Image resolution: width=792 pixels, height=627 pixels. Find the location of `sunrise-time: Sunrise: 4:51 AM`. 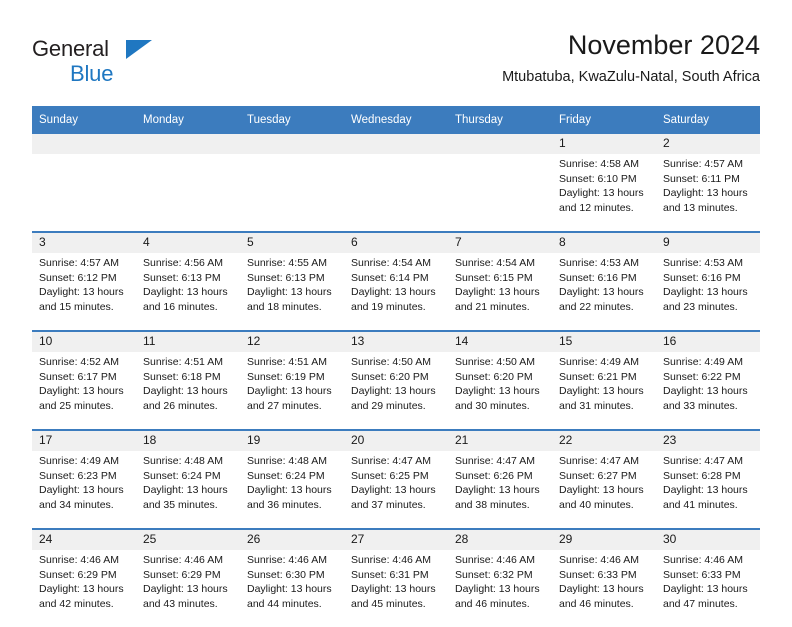

sunrise-time: Sunrise: 4:51 AM is located at coordinates (287, 362).